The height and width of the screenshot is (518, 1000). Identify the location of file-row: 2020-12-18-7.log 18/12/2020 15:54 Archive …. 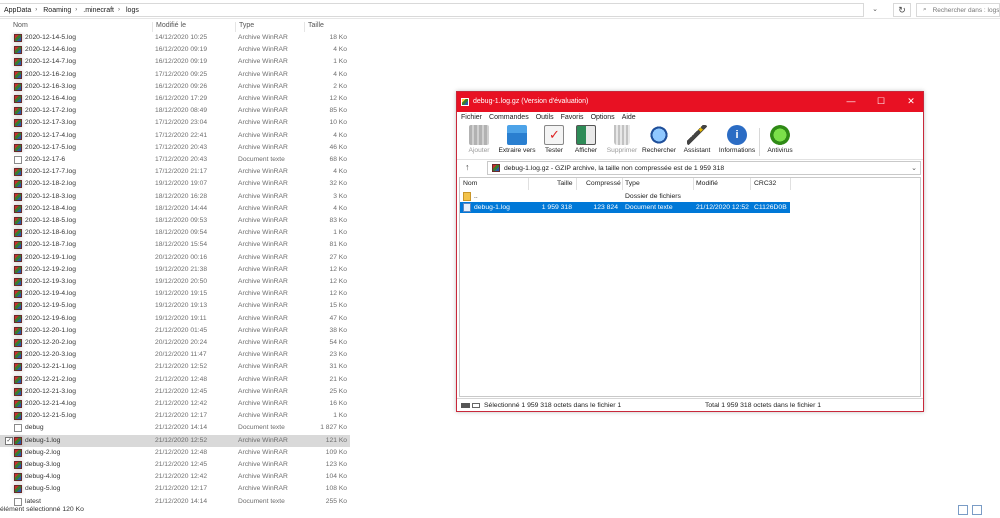
(175, 245).